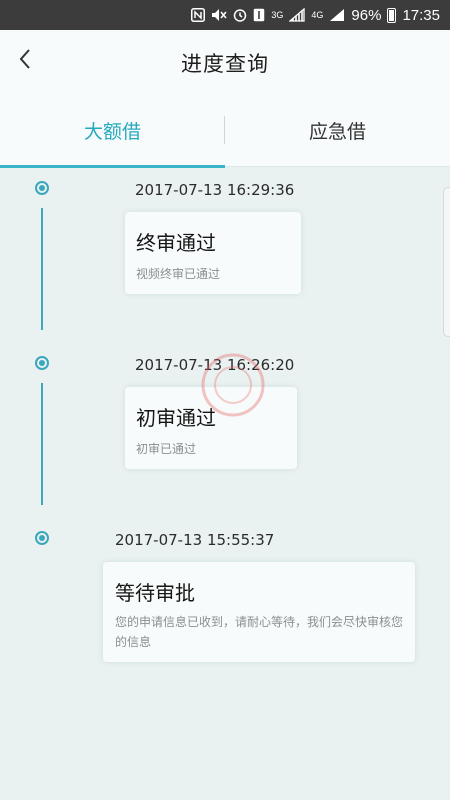 The image size is (450, 800). I want to click on status-bar: 3G 4G 96% 17:35, so click(225, 15).